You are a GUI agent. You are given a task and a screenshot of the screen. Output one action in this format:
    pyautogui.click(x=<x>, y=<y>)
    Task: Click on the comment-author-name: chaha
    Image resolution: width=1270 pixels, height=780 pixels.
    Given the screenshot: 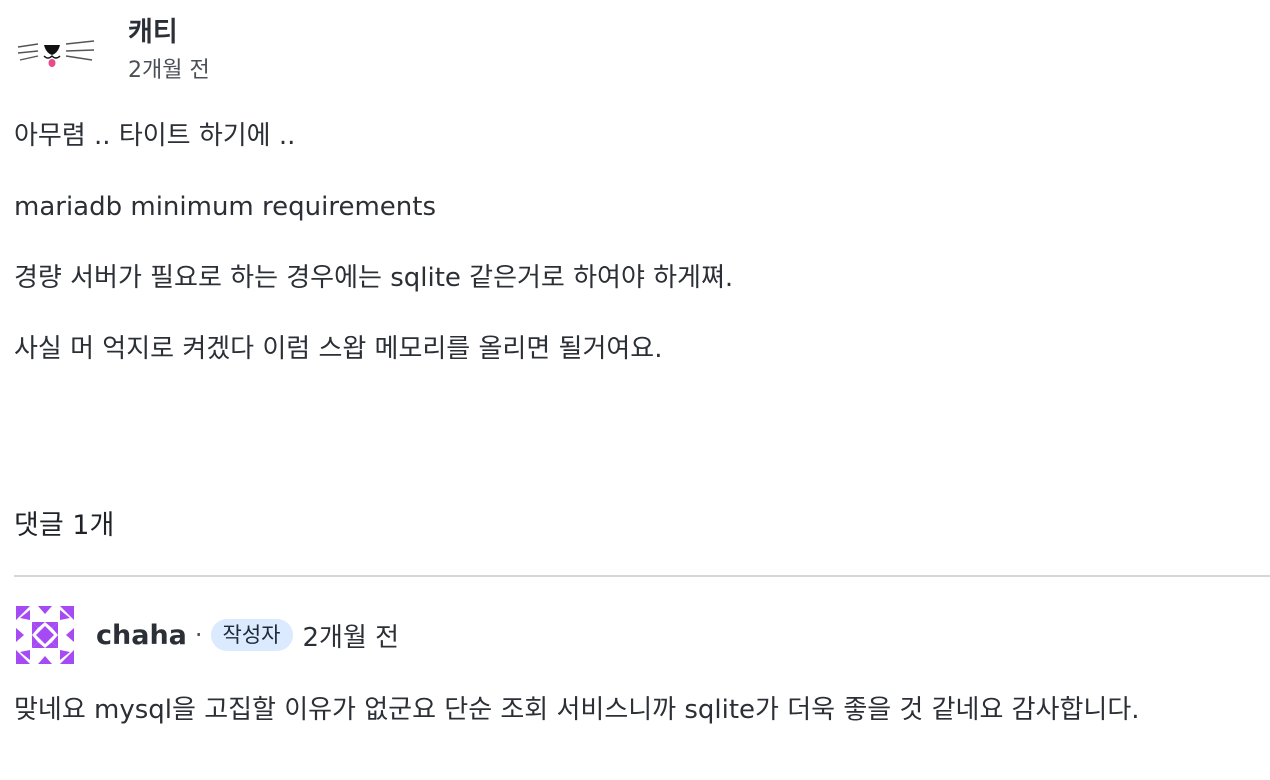 What is the action you would take?
    pyautogui.click(x=141, y=635)
    